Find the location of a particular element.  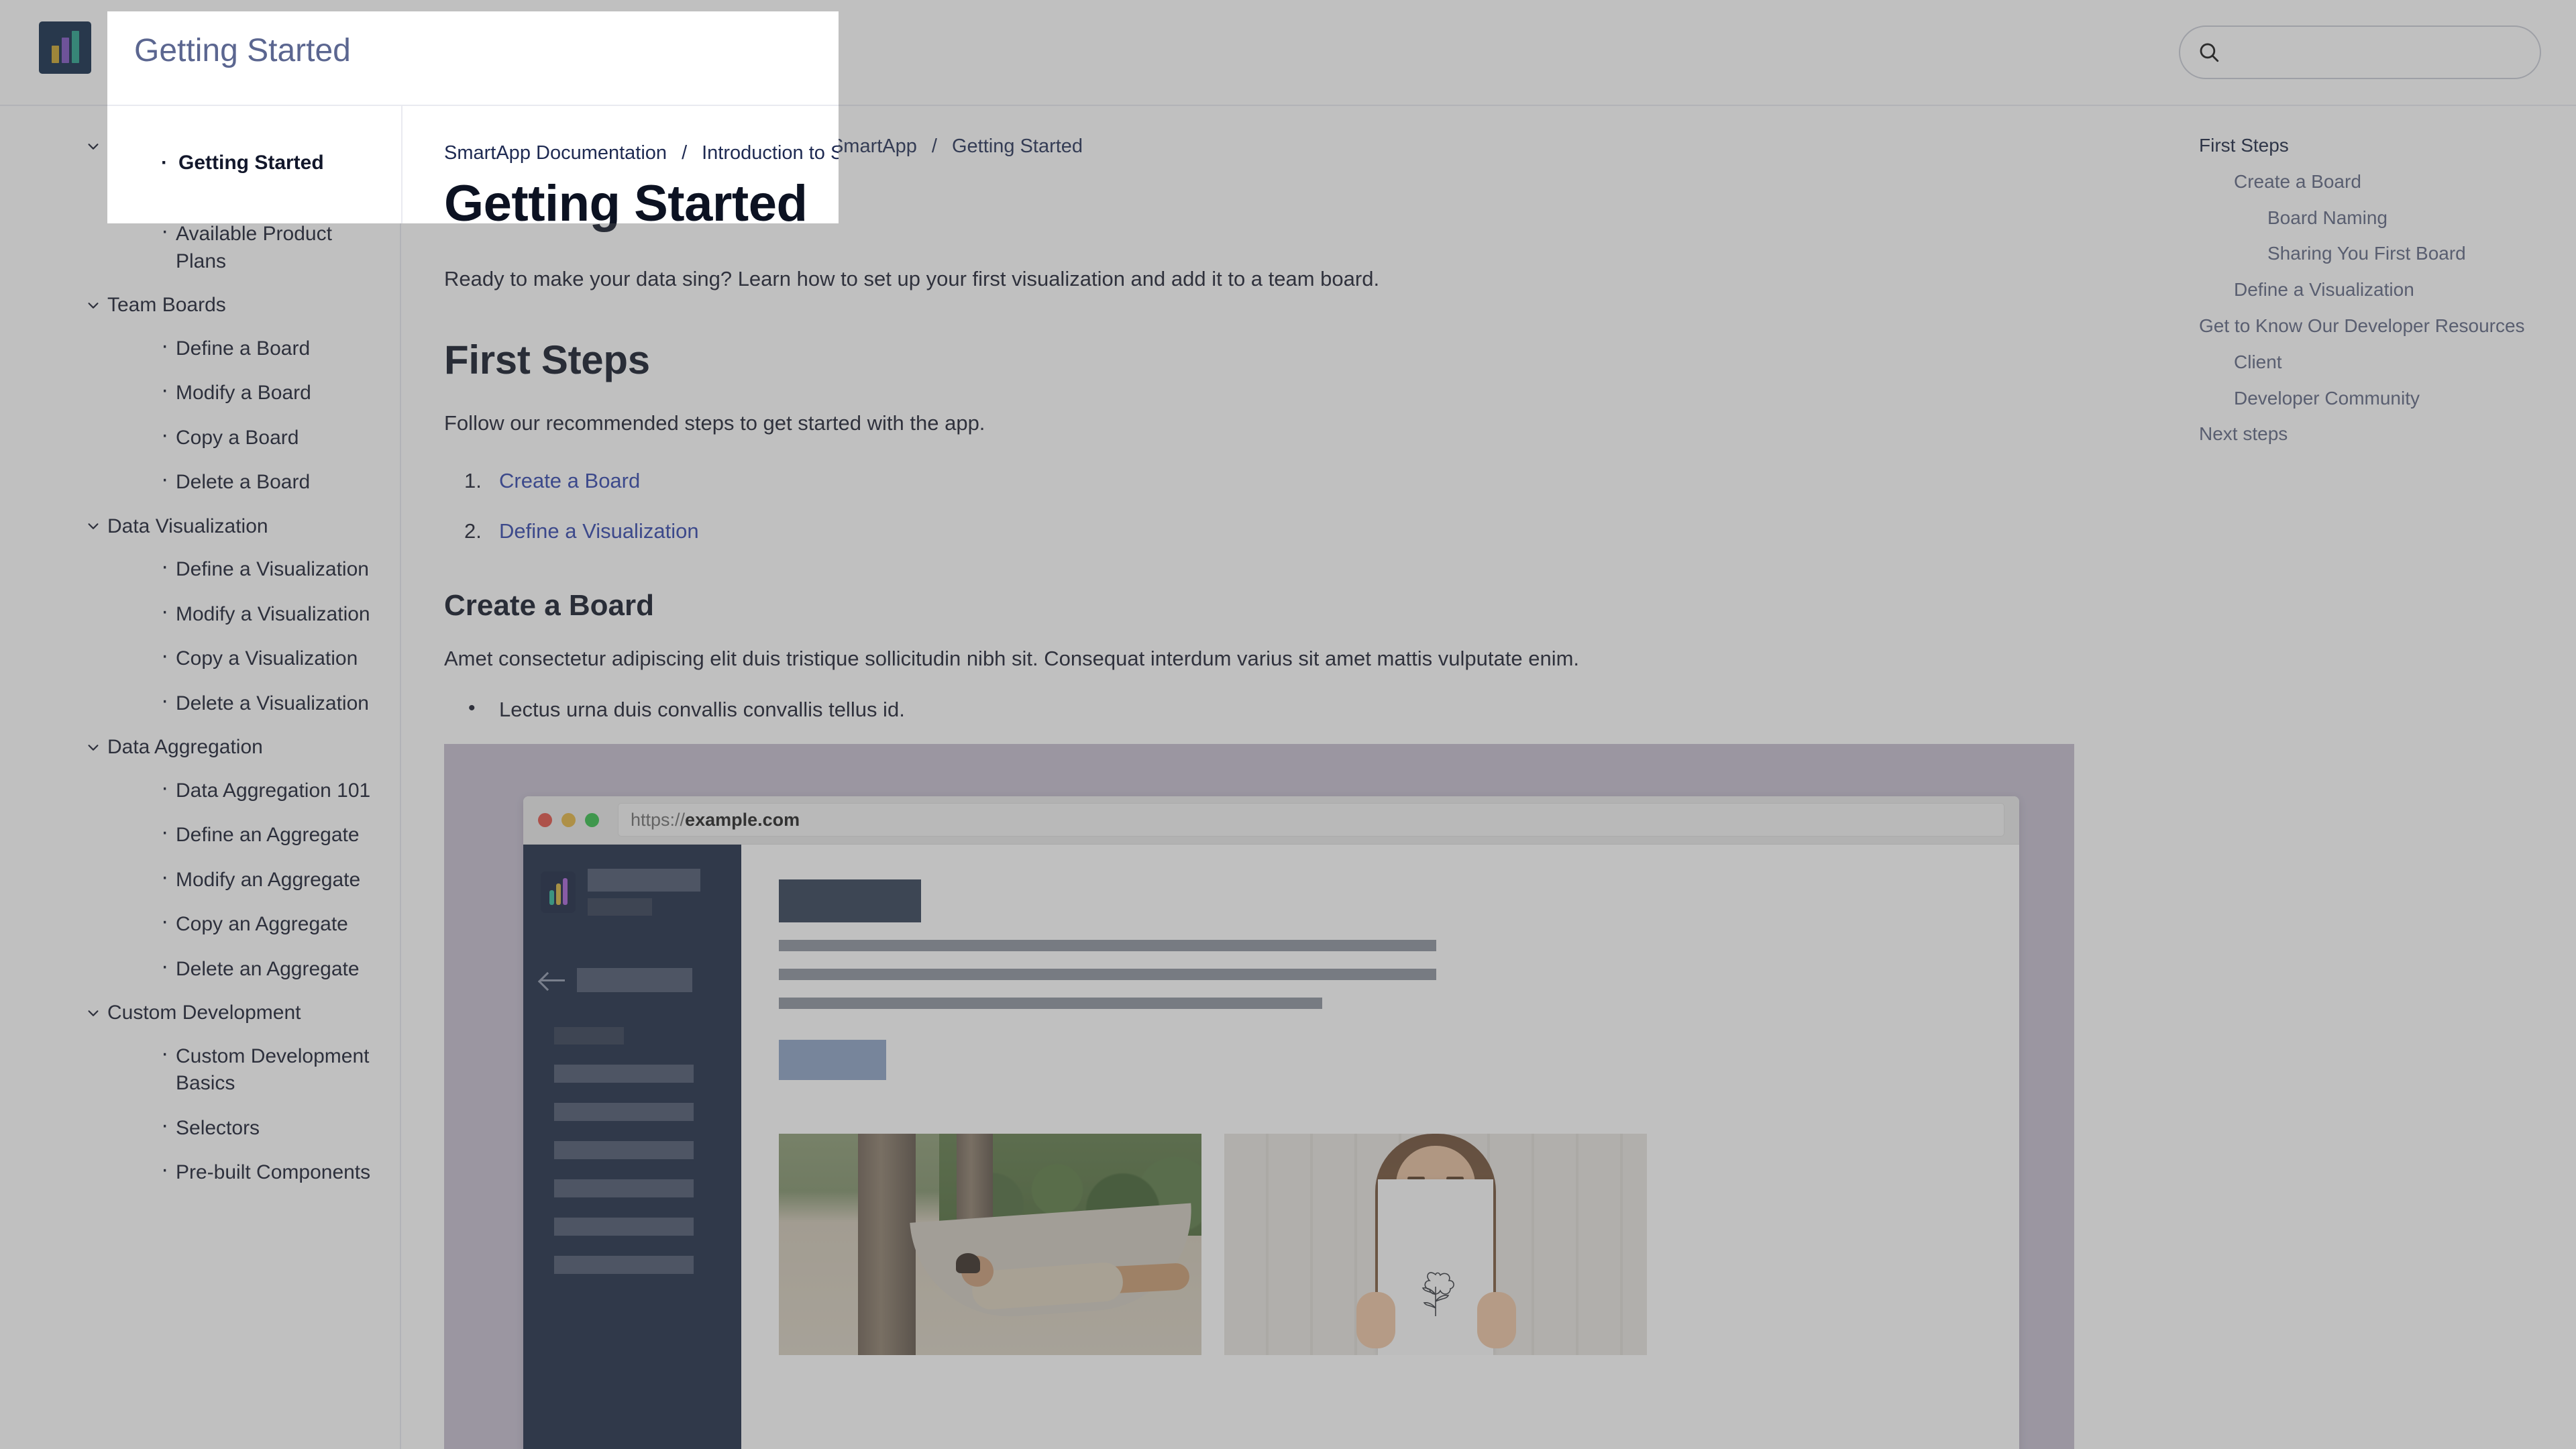

sidebar-item-custom-development-basics: Custom Development Basics is located at coordinates (200, 1070).